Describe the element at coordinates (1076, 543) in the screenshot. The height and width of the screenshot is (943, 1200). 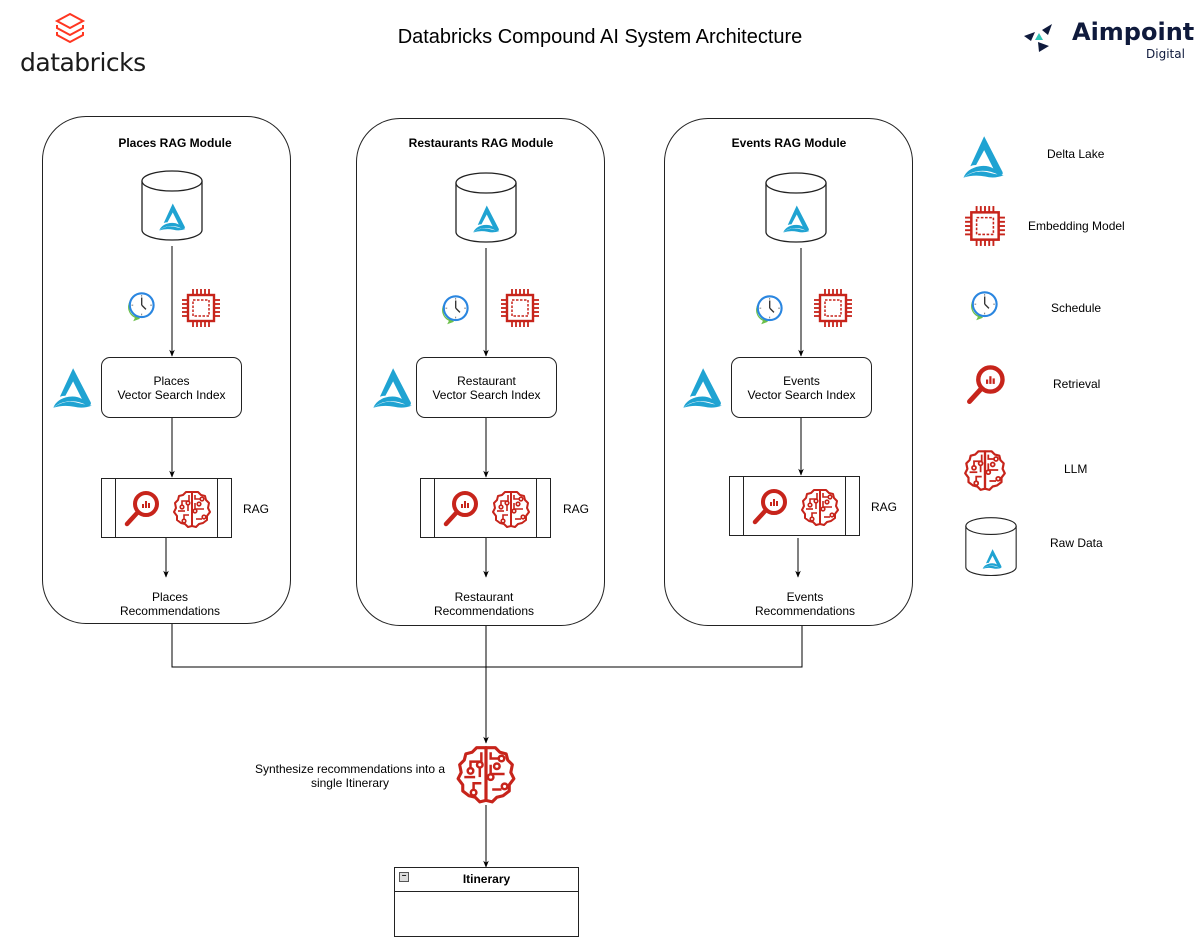
I see `legend-label: Raw Data` at that location.